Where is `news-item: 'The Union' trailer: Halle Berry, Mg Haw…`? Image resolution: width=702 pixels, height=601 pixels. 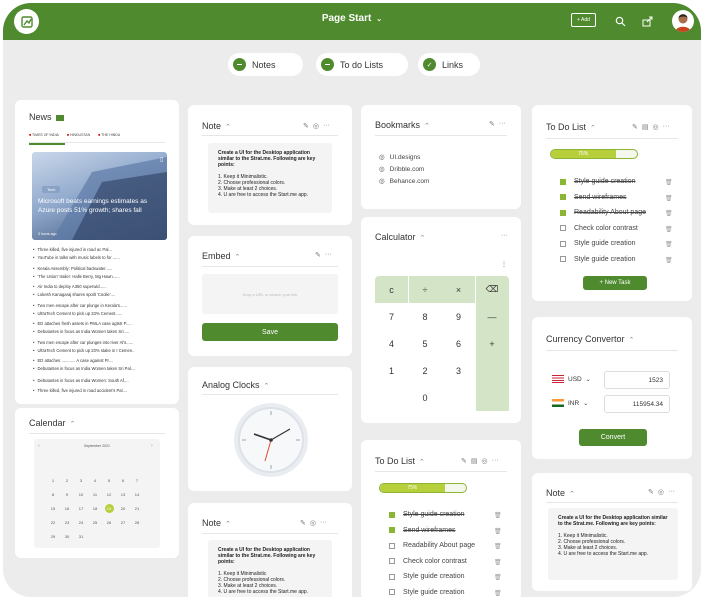
news-item: 'The Union' trailer: Halle Berry, Mg Haw… is located at coordinates (76, 276).